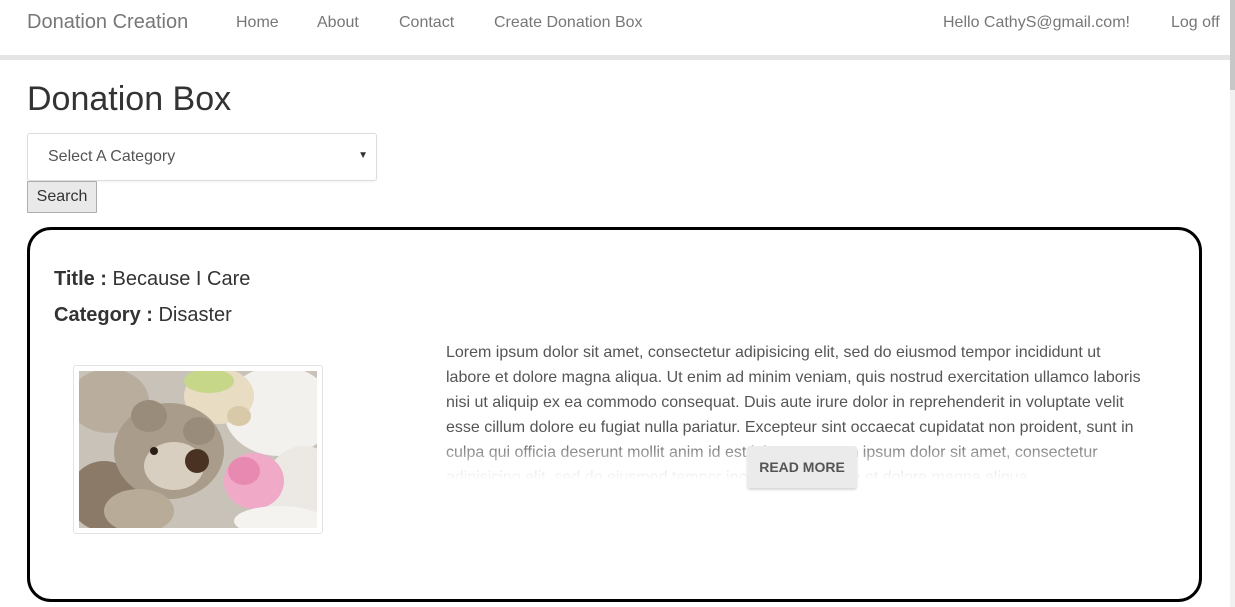 This screenshot has height=607, width=1235. What do you see at coordinates (181, 279) in the screenshot?
I see `title-value: Because I Care` at bounding box center [181, 279].